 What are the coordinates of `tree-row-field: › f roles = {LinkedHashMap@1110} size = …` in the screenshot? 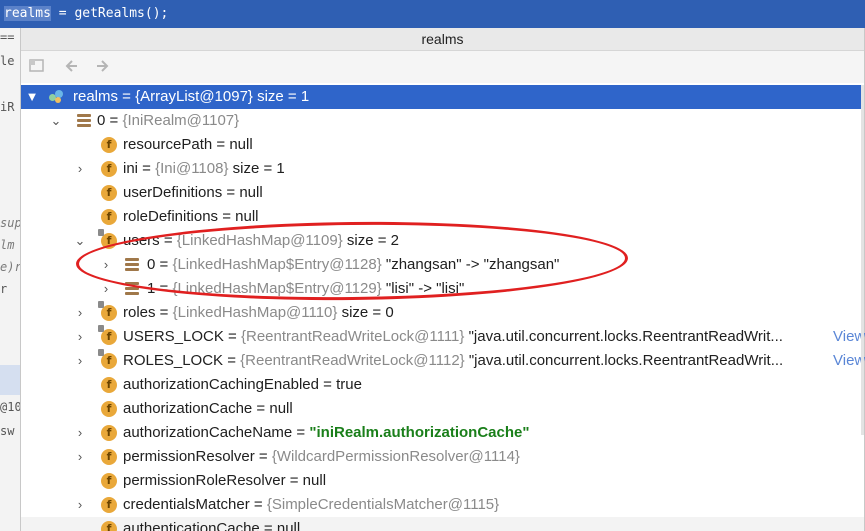 It's located at (442, 313).